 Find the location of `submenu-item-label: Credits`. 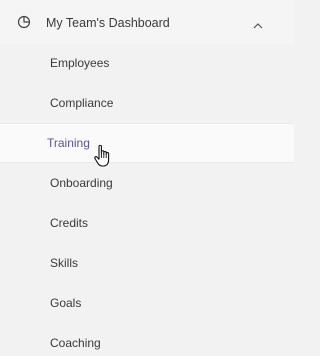

submenu-item-label: Credits is located at coordinates (69, 223).